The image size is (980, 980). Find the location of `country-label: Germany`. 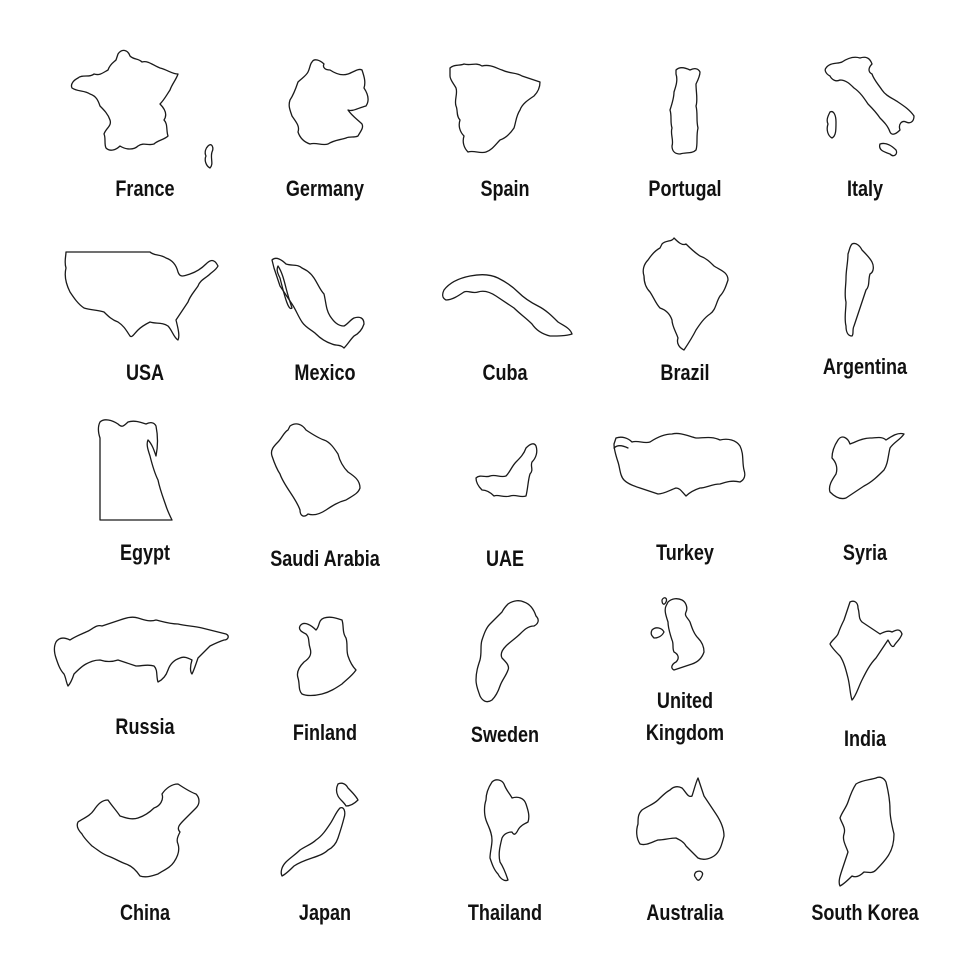

country-label: Germany is located at coordinates (325, 188).